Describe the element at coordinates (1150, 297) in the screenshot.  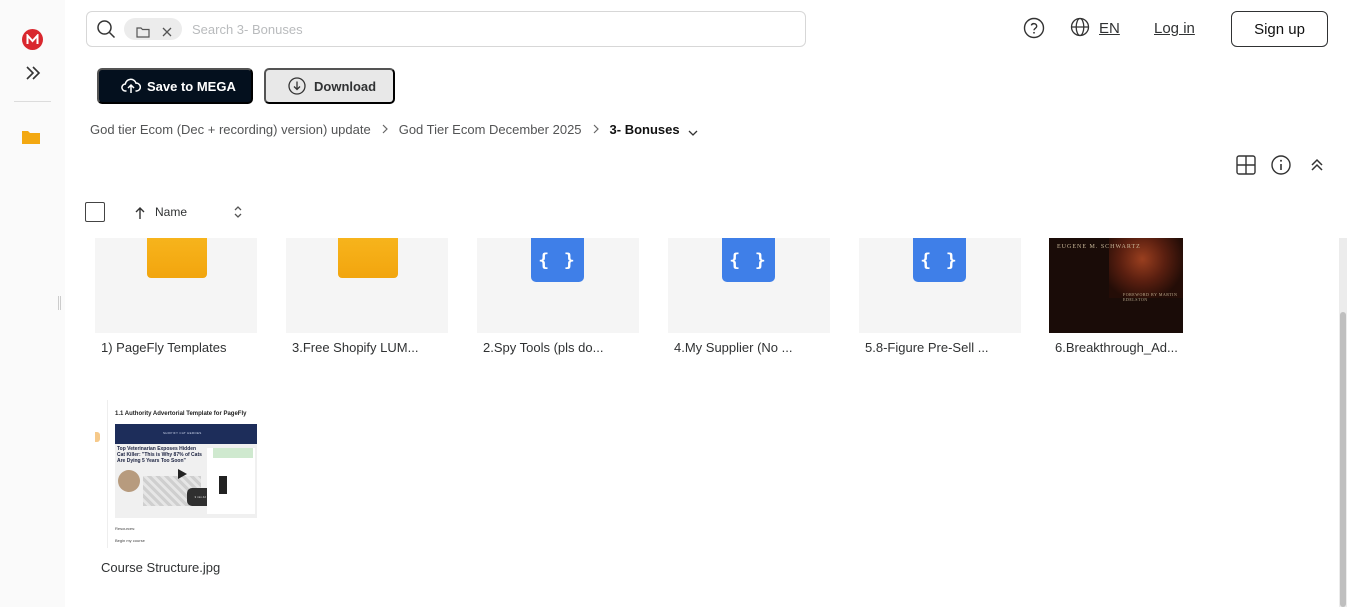
I see `book-foreword: FOREWORD BY MARTIN EDELSTON` at that location.